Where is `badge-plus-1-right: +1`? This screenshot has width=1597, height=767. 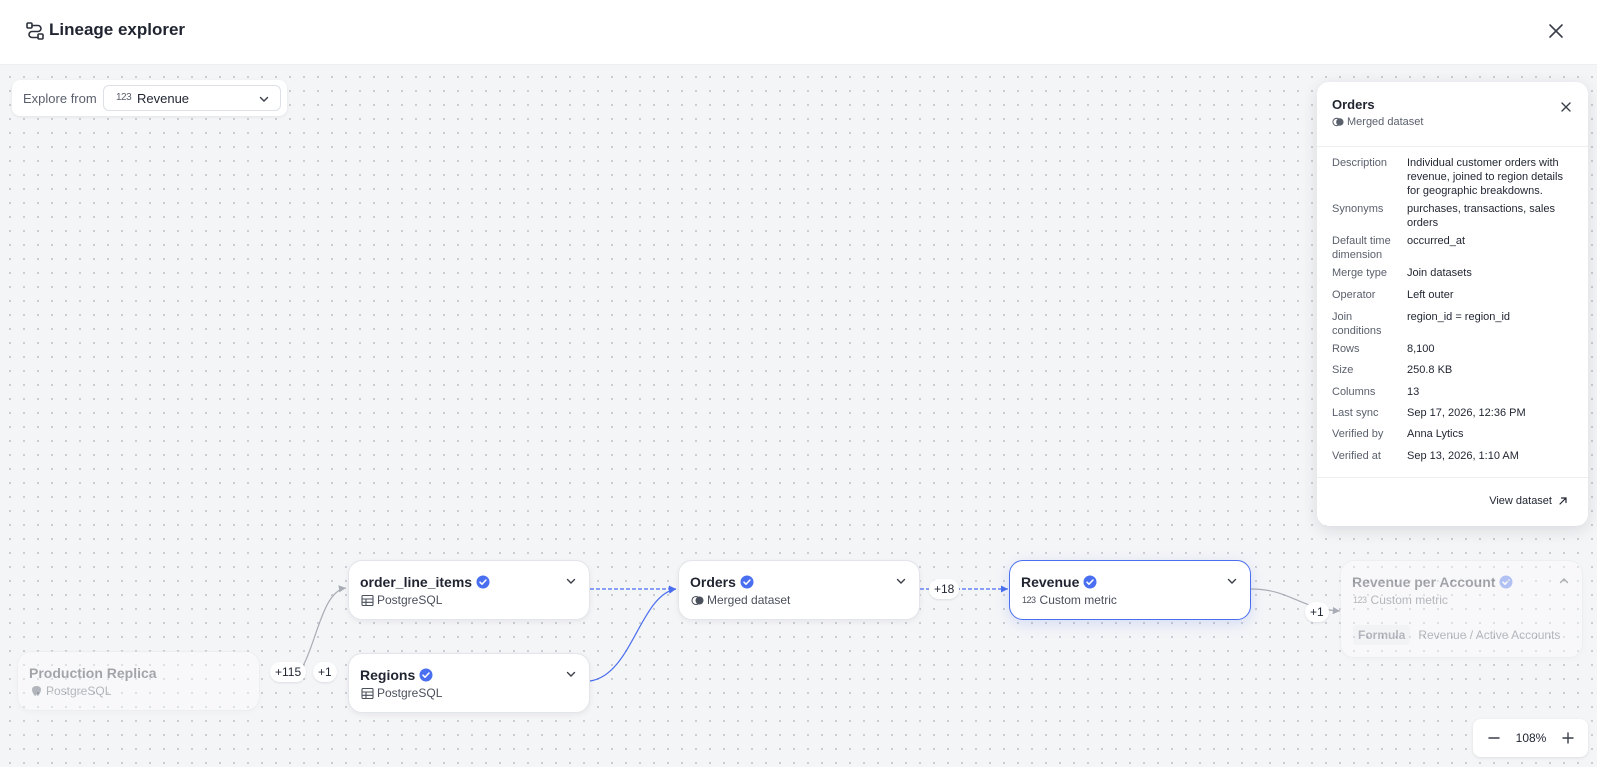 badge-plus-1-right: +1 is located at coordinates (1317, 612).